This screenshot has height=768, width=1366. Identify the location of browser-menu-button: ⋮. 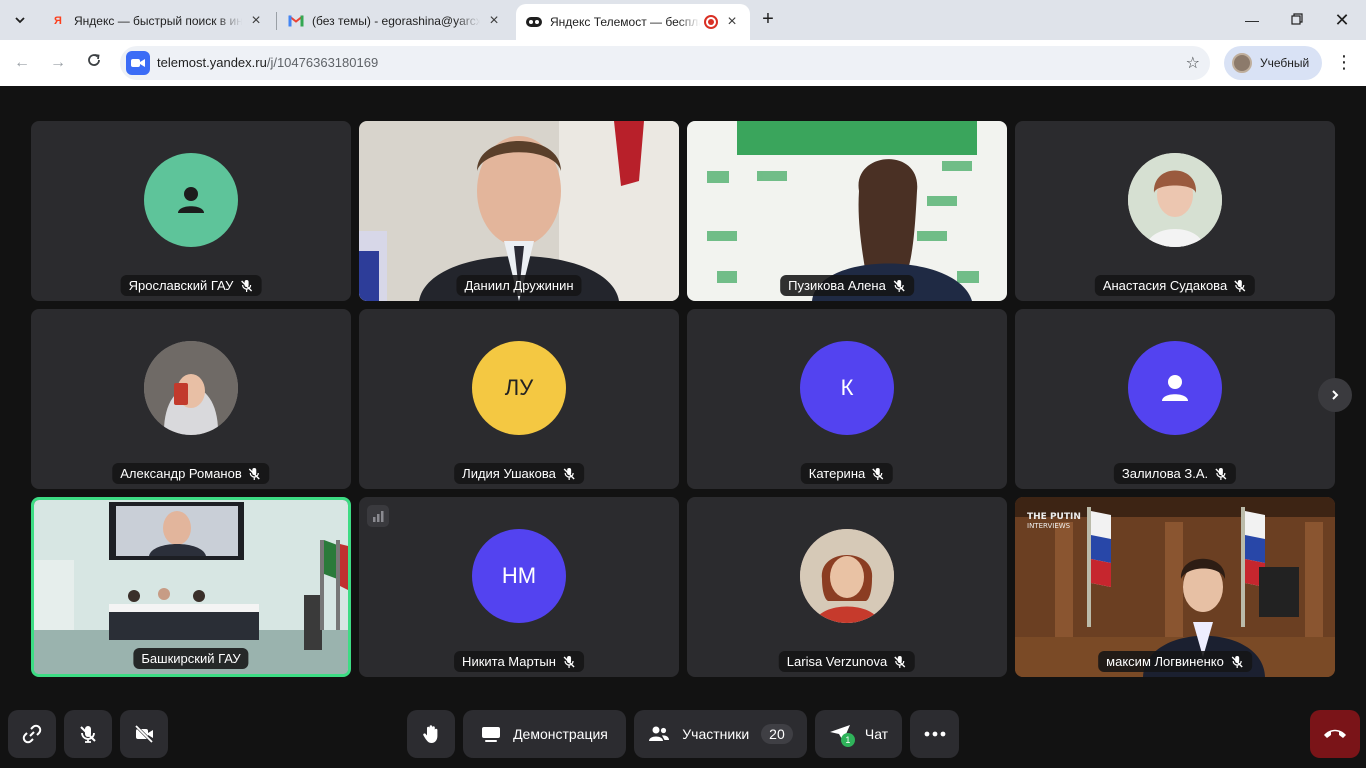
(1344, 63).